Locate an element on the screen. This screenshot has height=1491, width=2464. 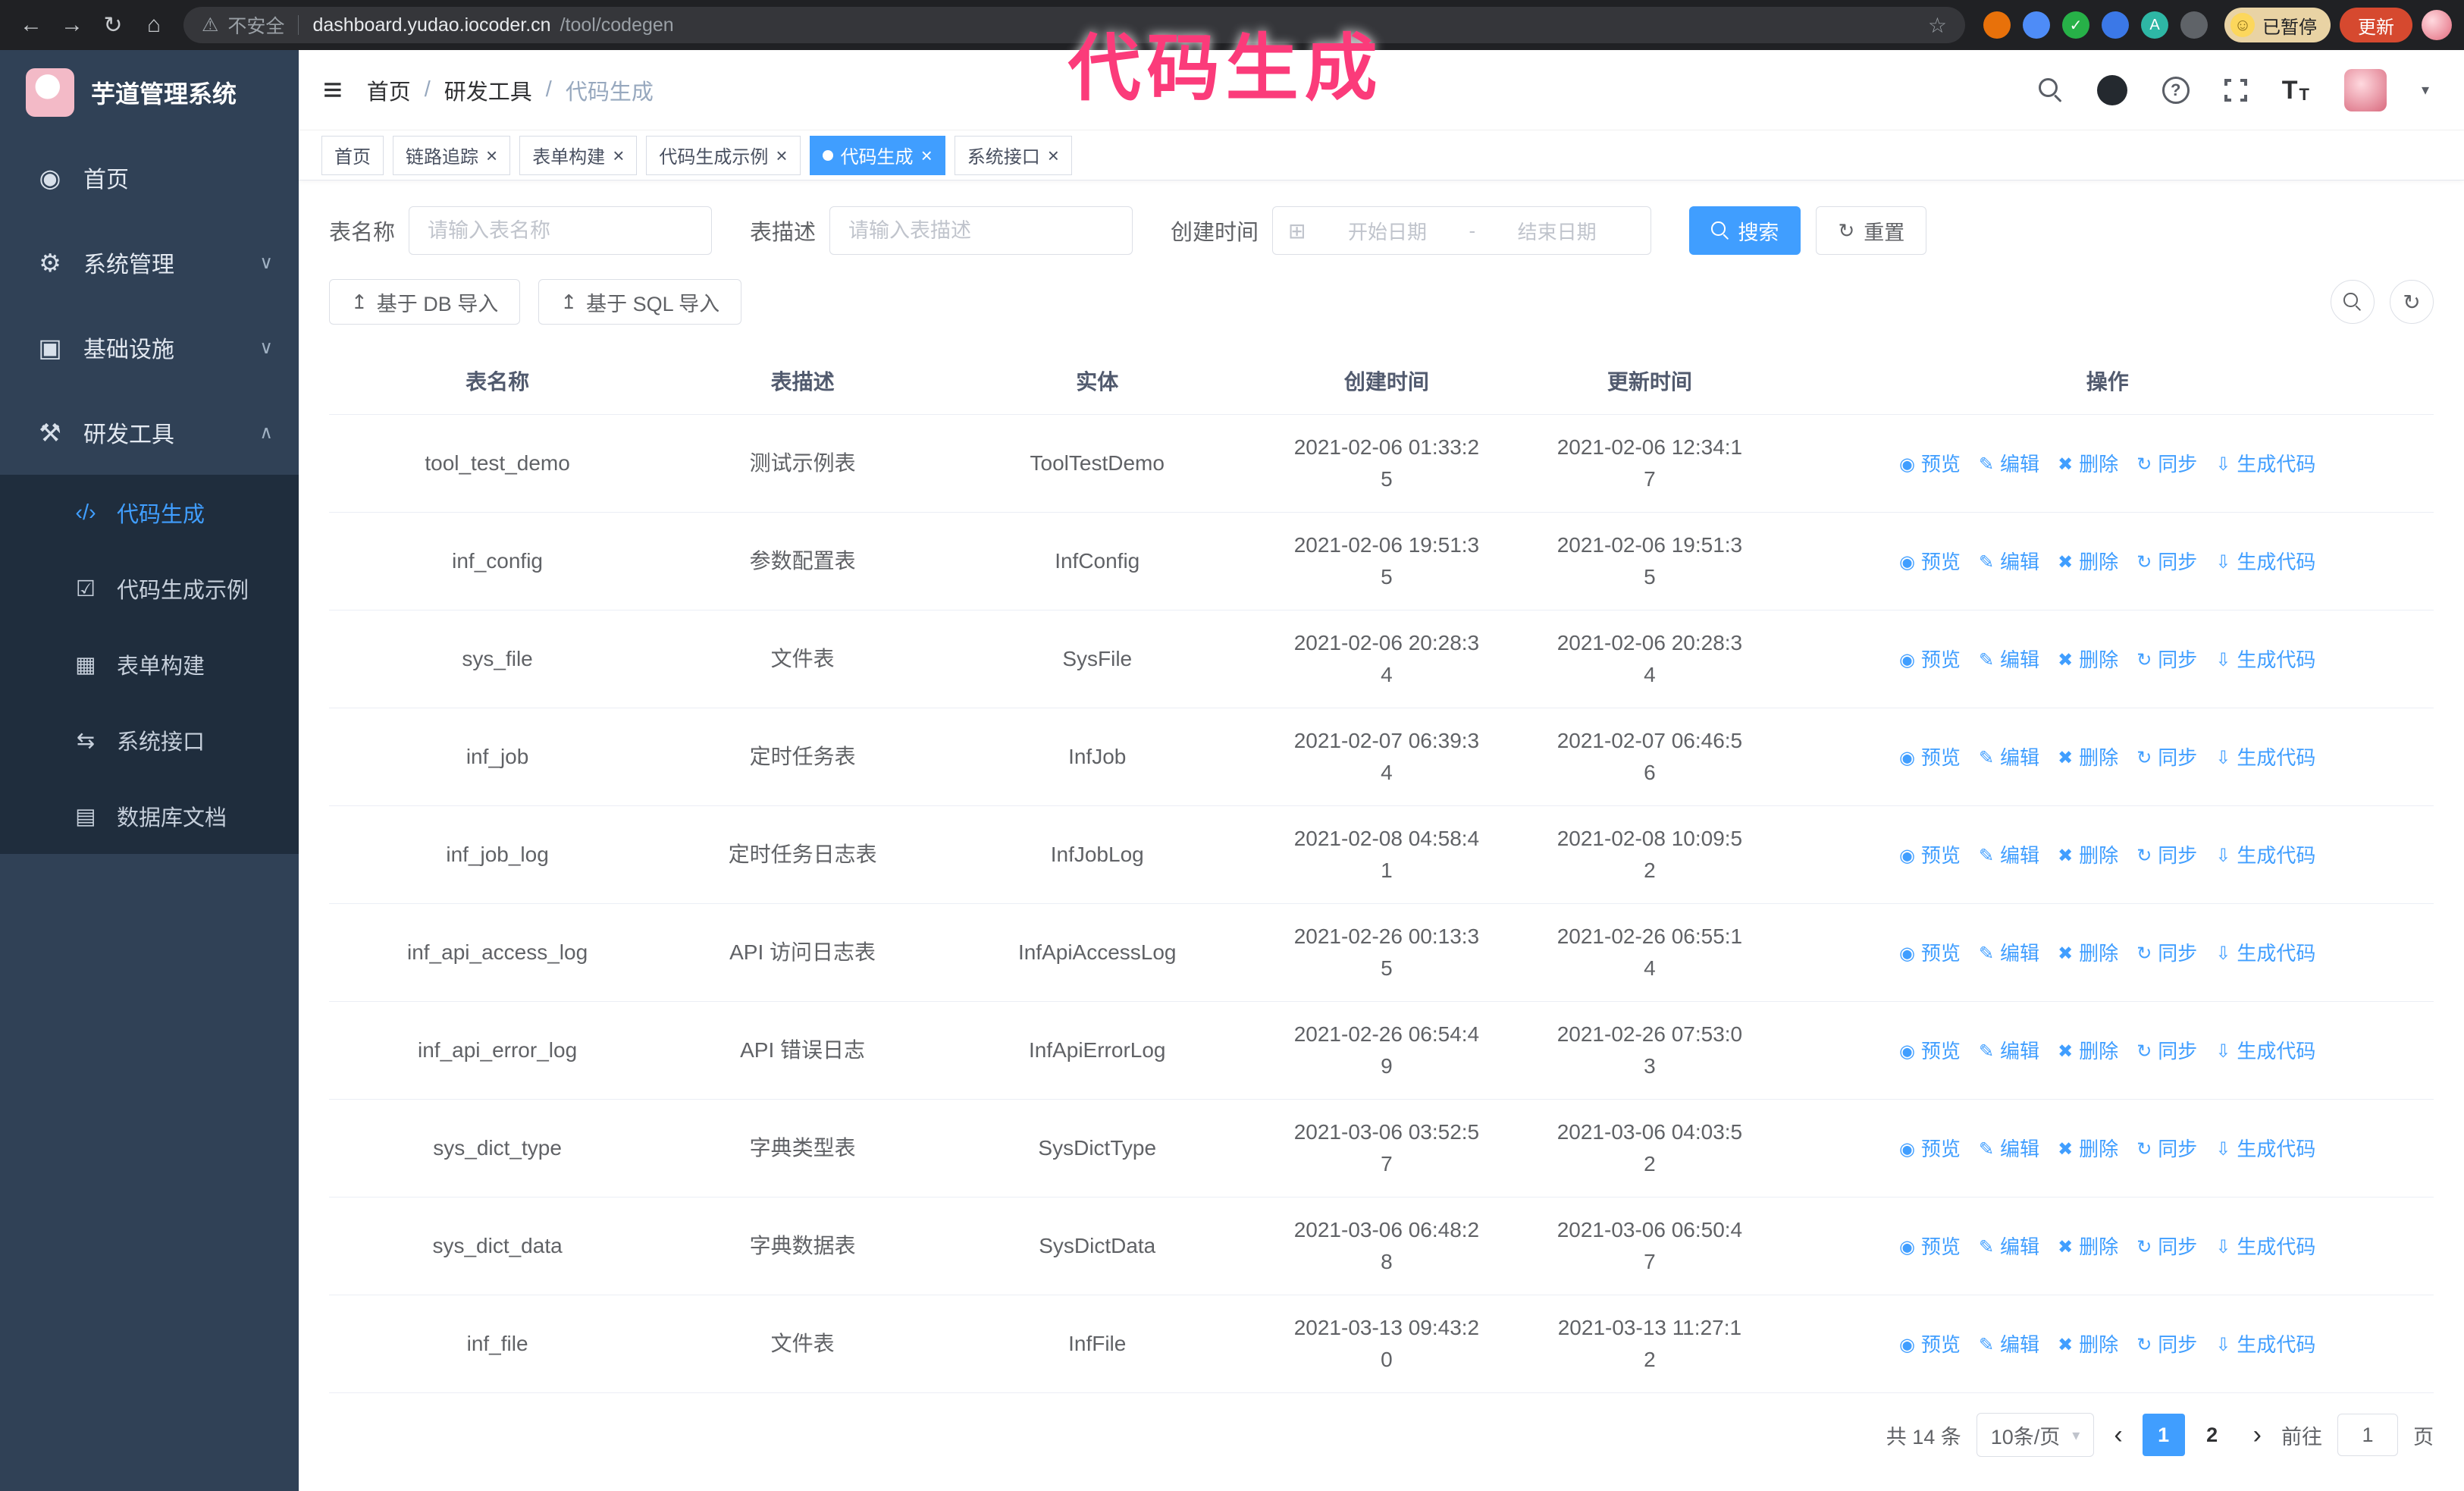
tab-5: 系统接口 × is located at coordinates (1013, 155).